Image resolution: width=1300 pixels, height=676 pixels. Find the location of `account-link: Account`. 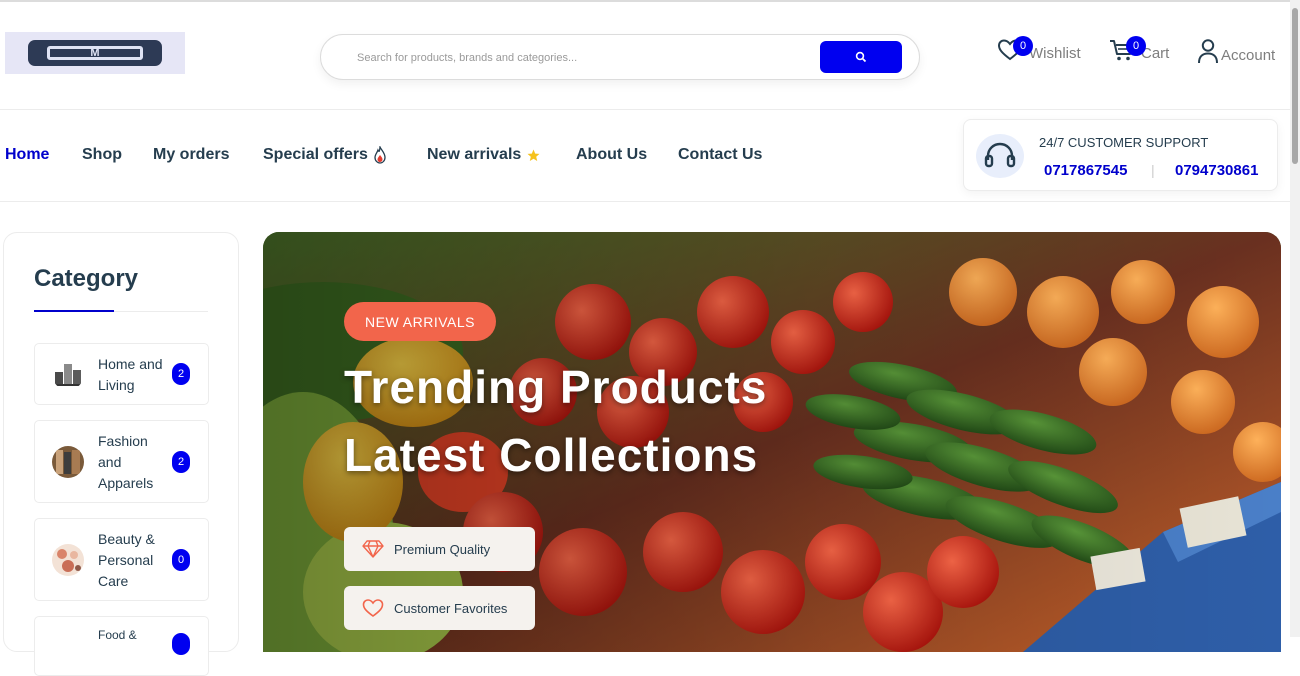

account-link: Account is located at coordinates (1236, 51).